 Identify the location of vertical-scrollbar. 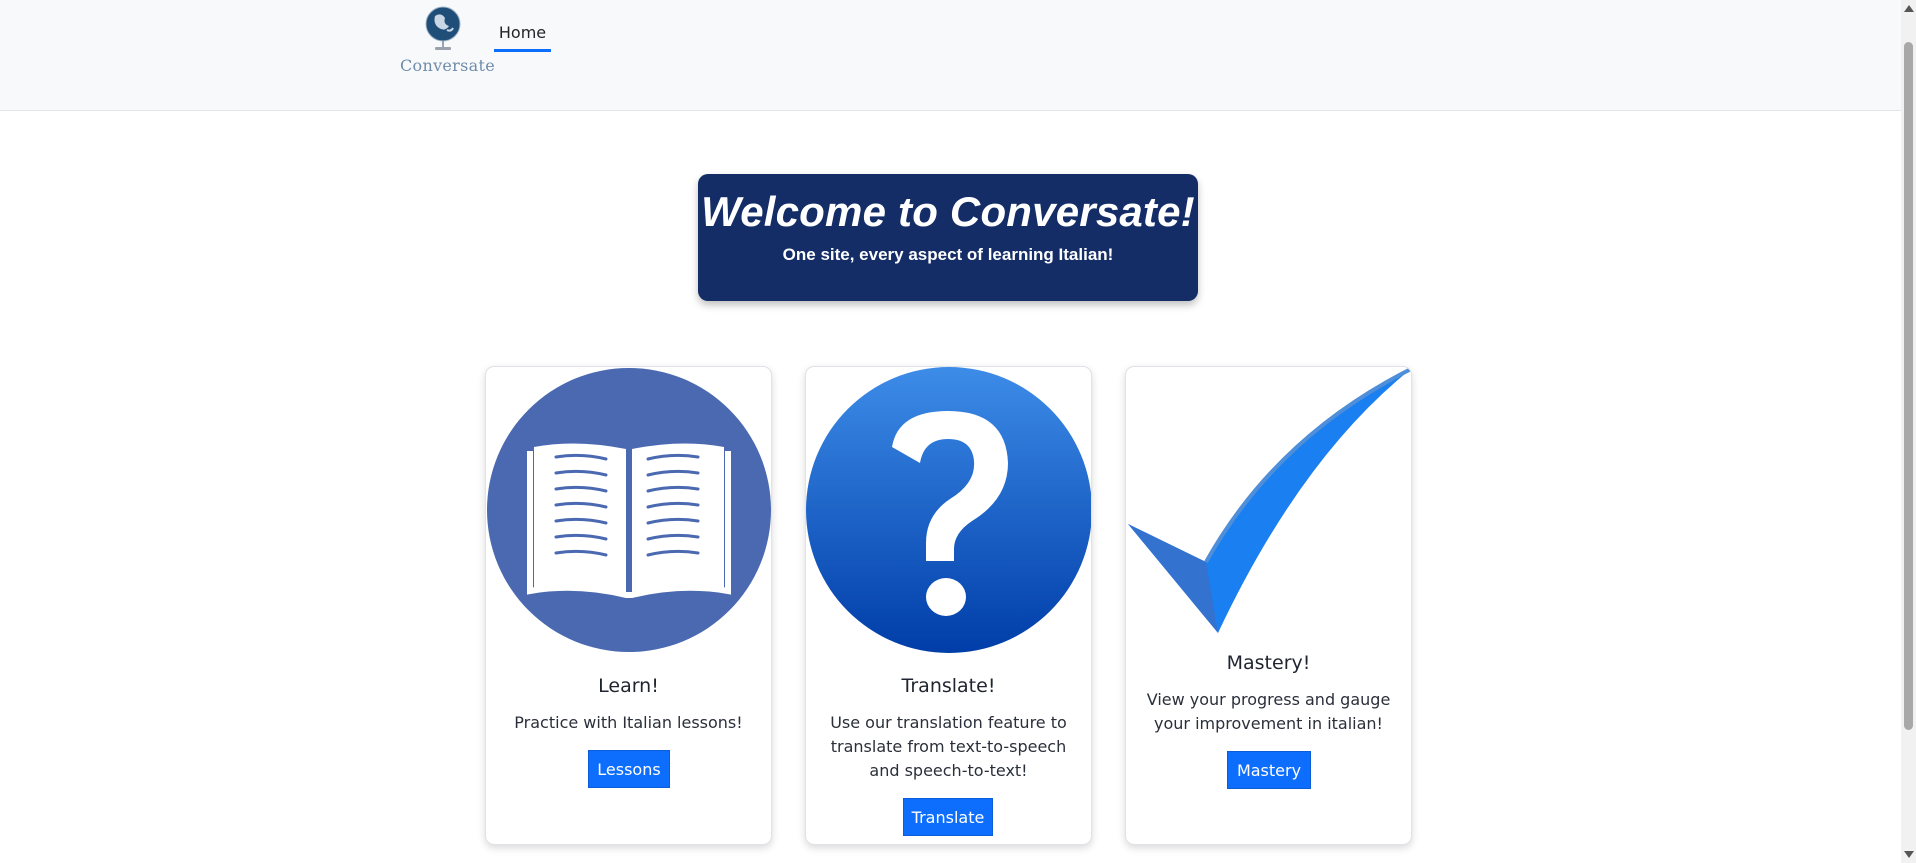
(1908, 431).